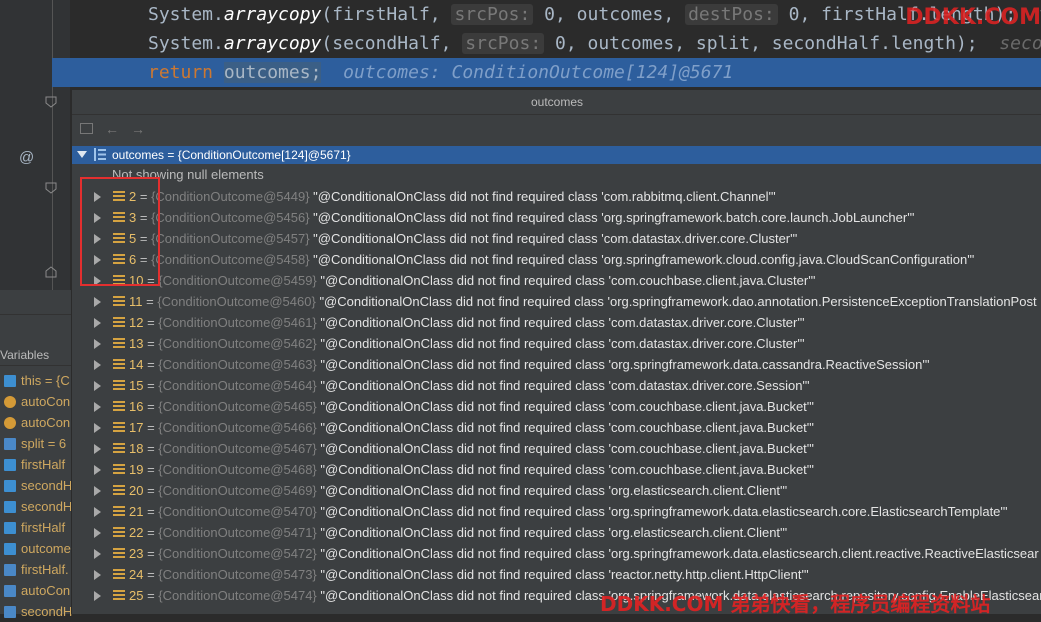 The width and height of the screenshot is (1041, 622). Describe the element at coordinates (136, 595) in the screenshot. I see `element-index: 25` at that location.